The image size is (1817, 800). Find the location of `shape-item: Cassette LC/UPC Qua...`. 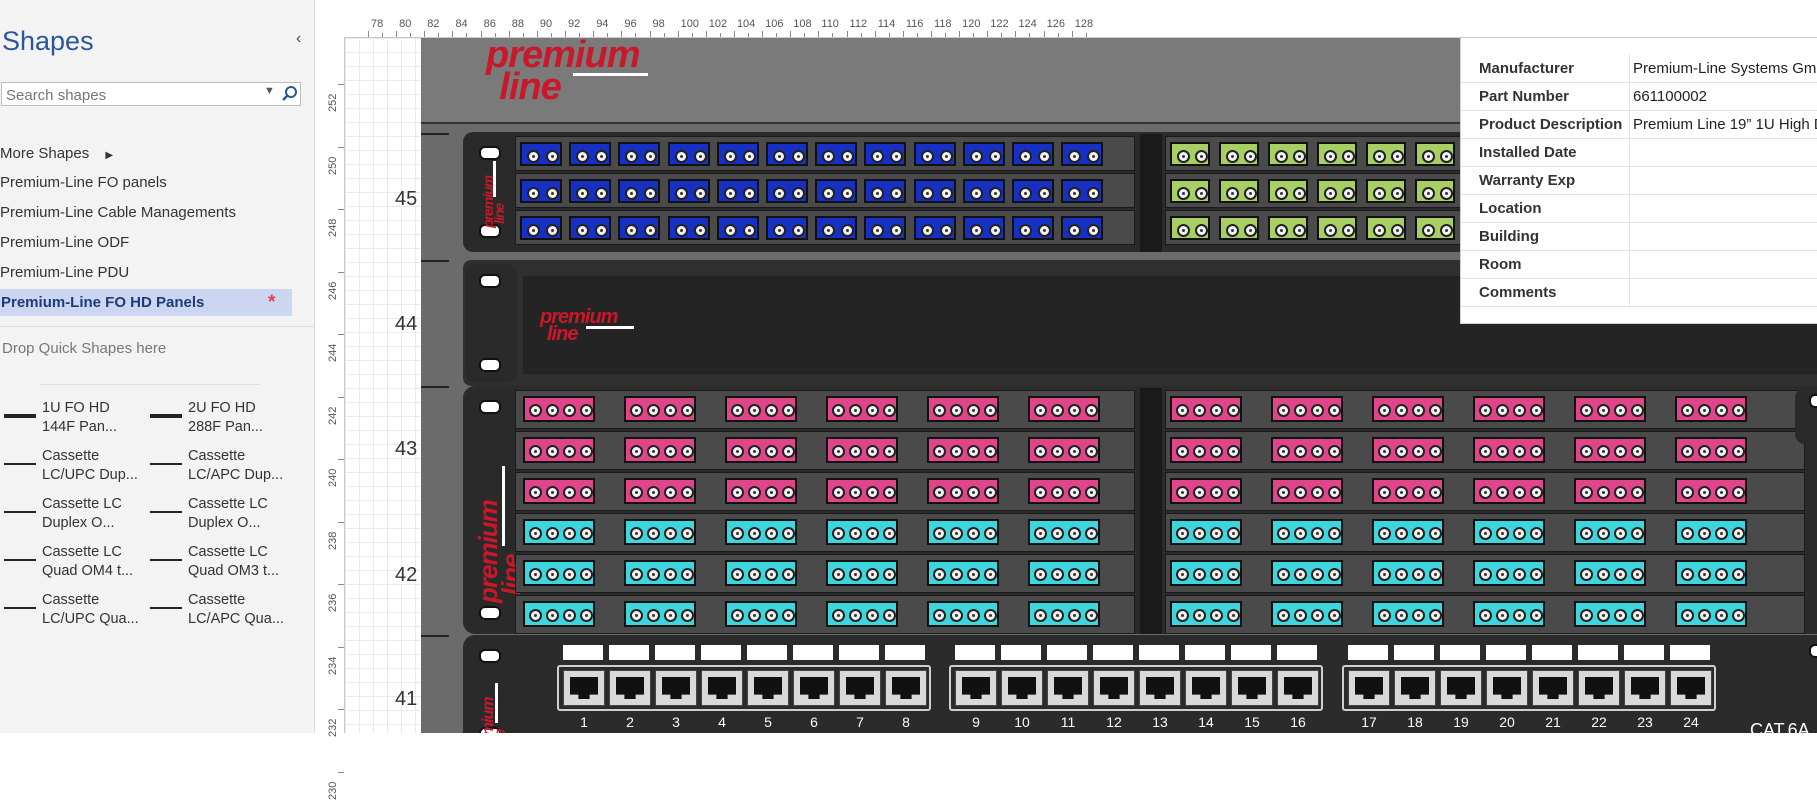

shape-item: Cassette LC/UPC Qua... is located at coordinates (70, 613).